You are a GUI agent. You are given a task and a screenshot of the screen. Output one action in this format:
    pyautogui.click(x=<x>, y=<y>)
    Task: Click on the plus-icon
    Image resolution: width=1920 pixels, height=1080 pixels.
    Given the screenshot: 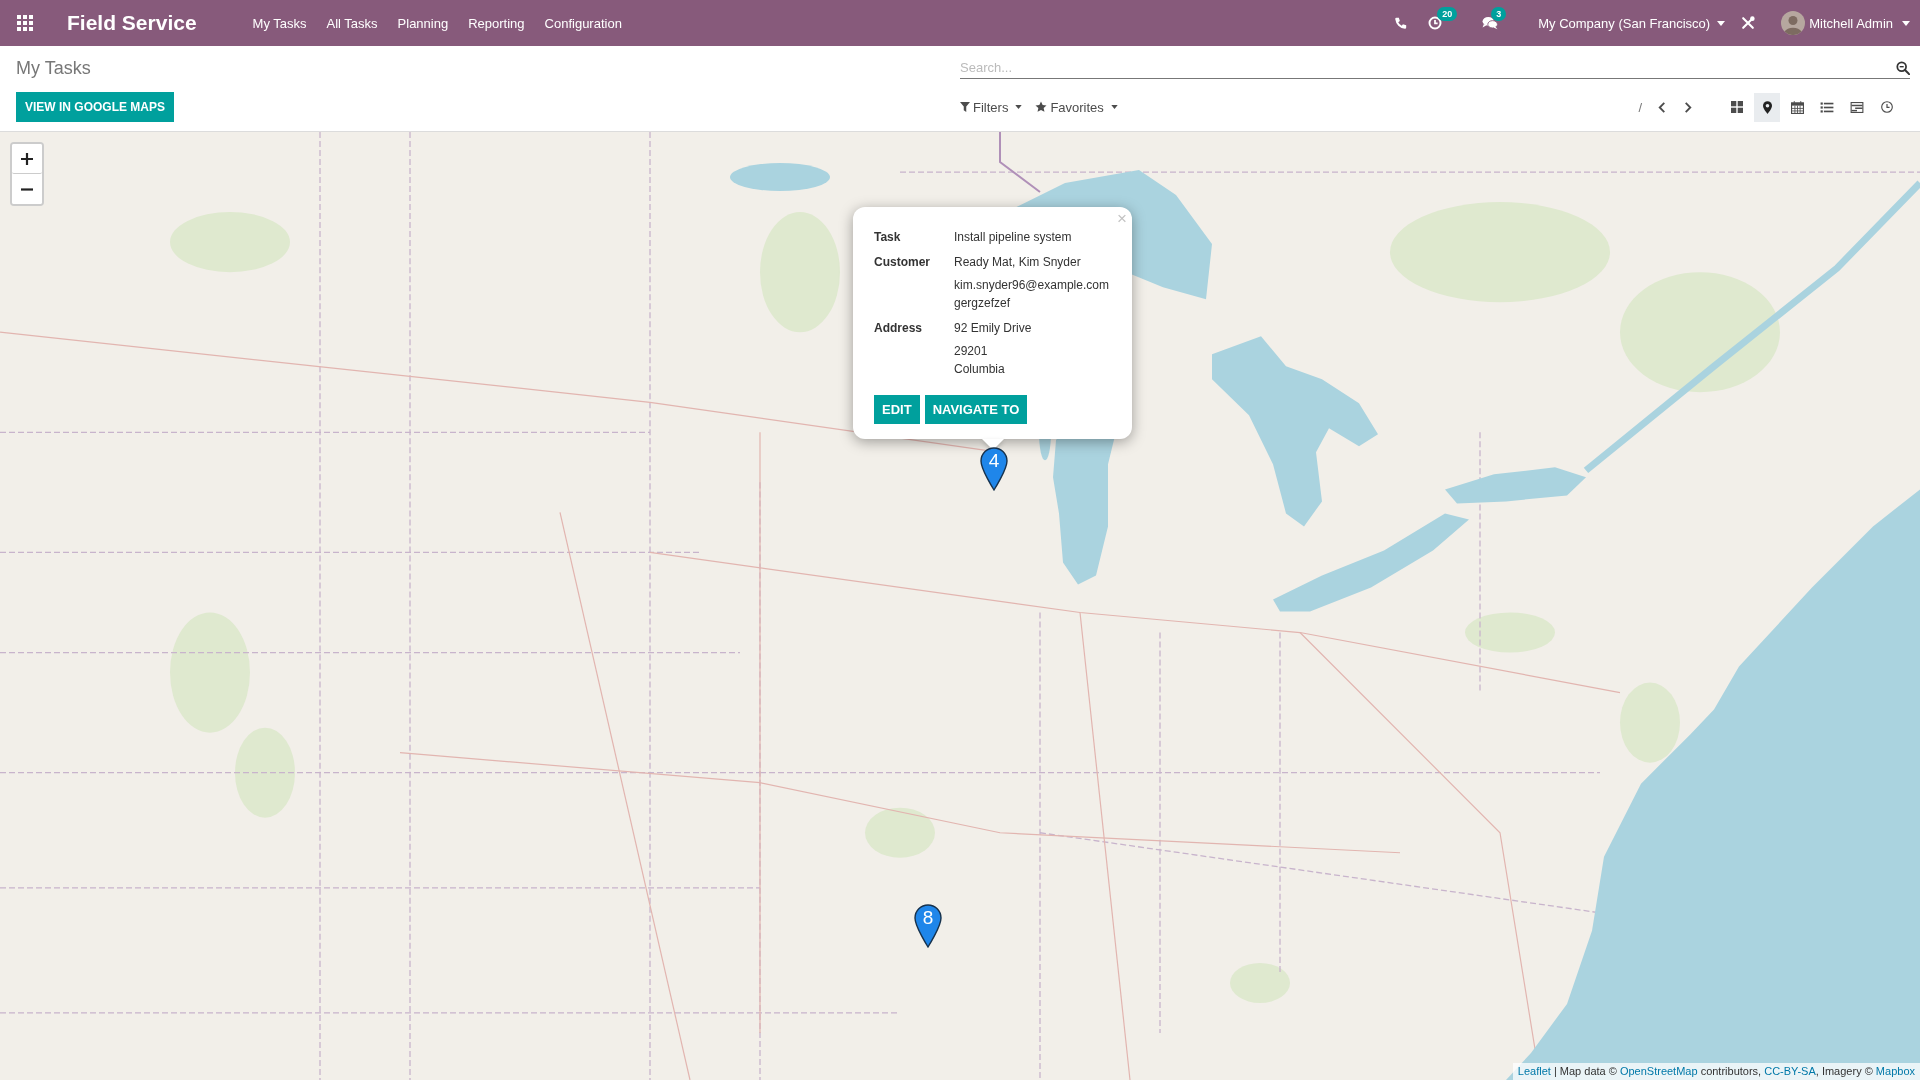 What is the action you would take?
    pyautogui.click(x=27, y=158)
    